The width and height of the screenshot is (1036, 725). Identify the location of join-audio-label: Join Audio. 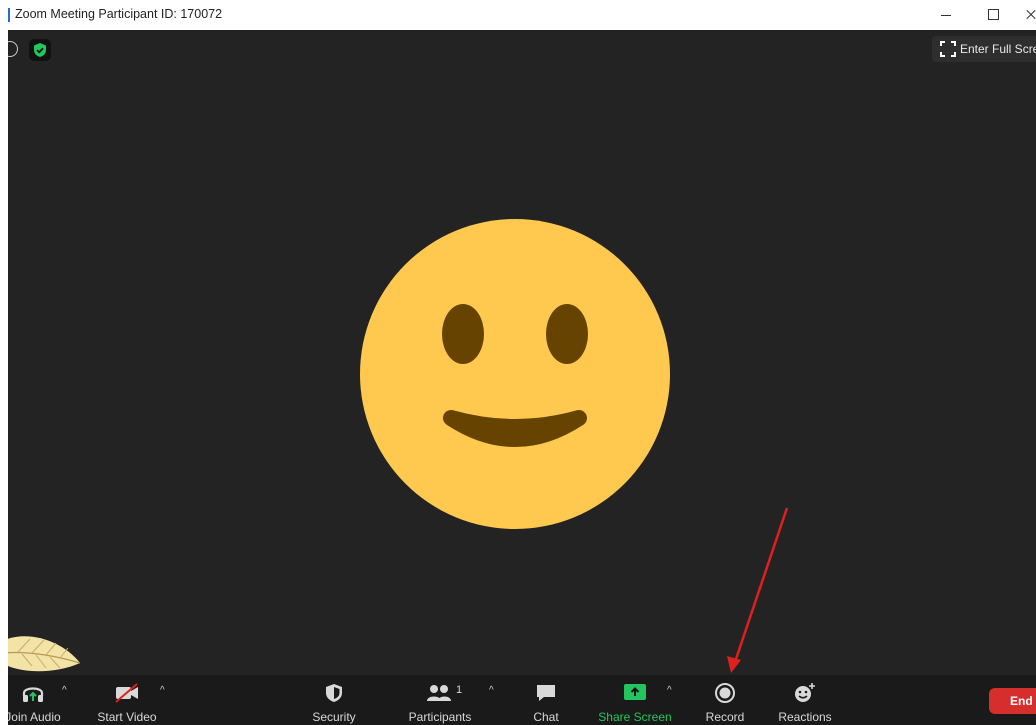
(34, 717).